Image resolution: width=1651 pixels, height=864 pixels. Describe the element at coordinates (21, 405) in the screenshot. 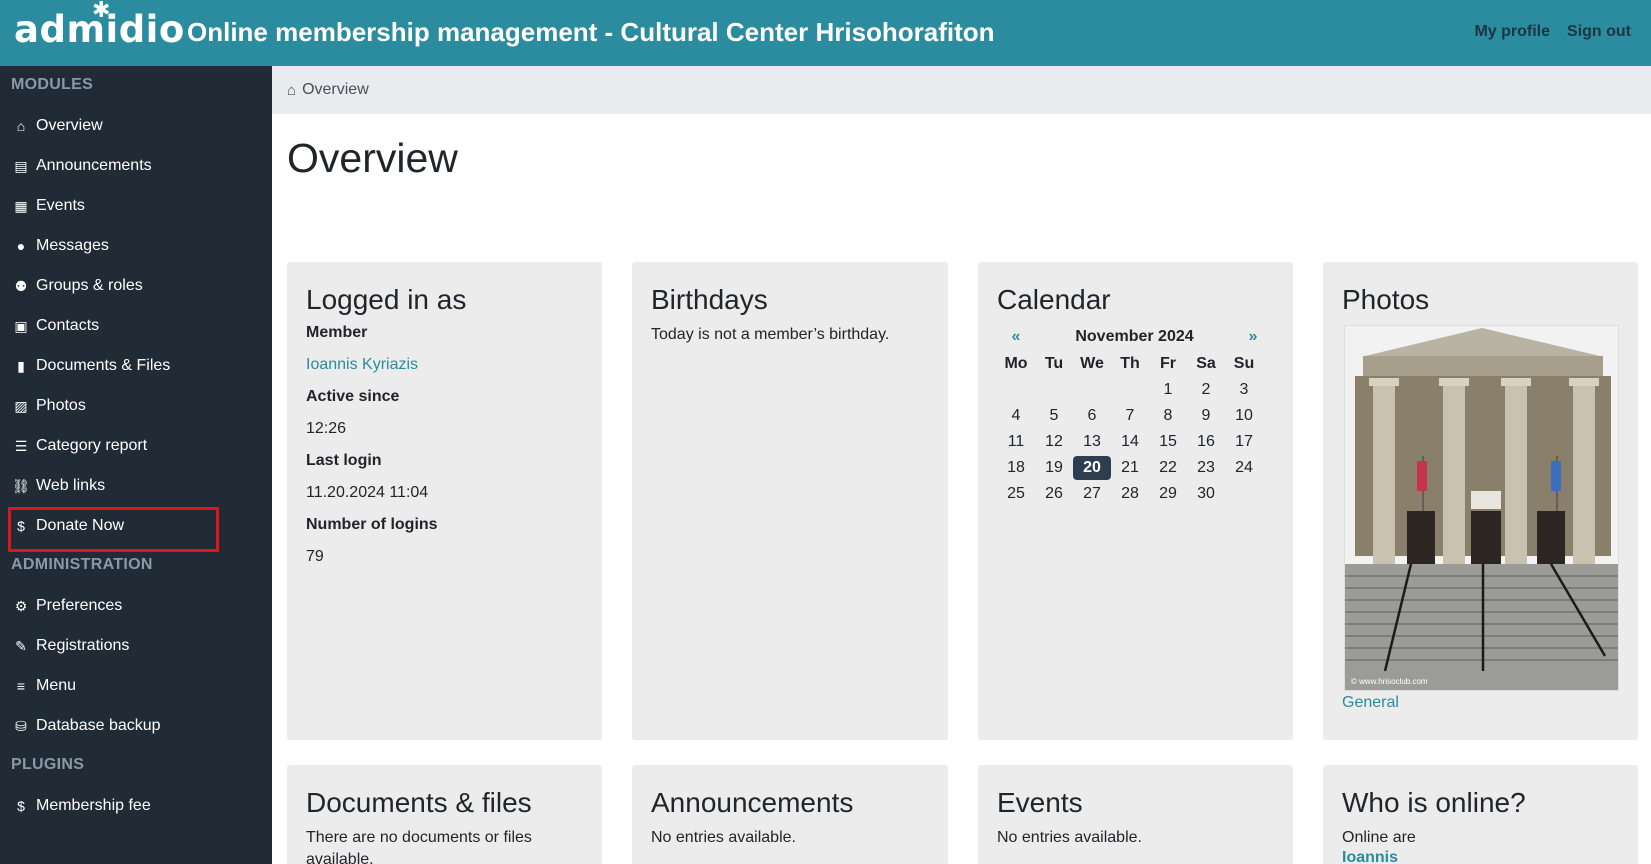

I see `image-icon: ▨` at that location.